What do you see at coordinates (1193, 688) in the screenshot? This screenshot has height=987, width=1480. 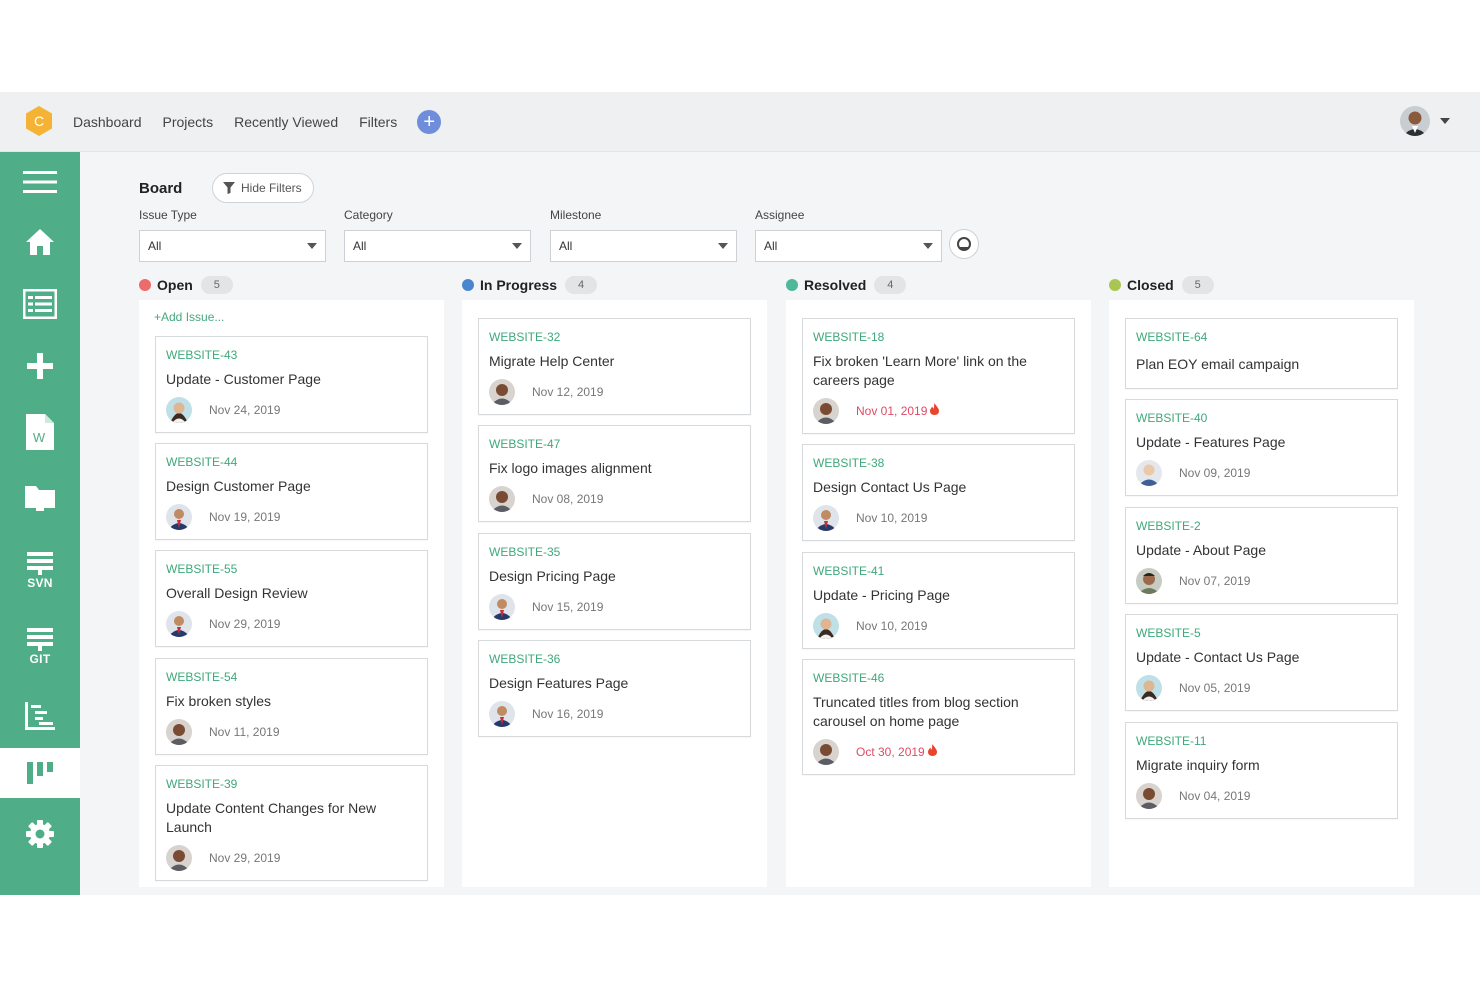 I see `card-footer: Nov 05, 2019` at bounding box center [1193, 688].